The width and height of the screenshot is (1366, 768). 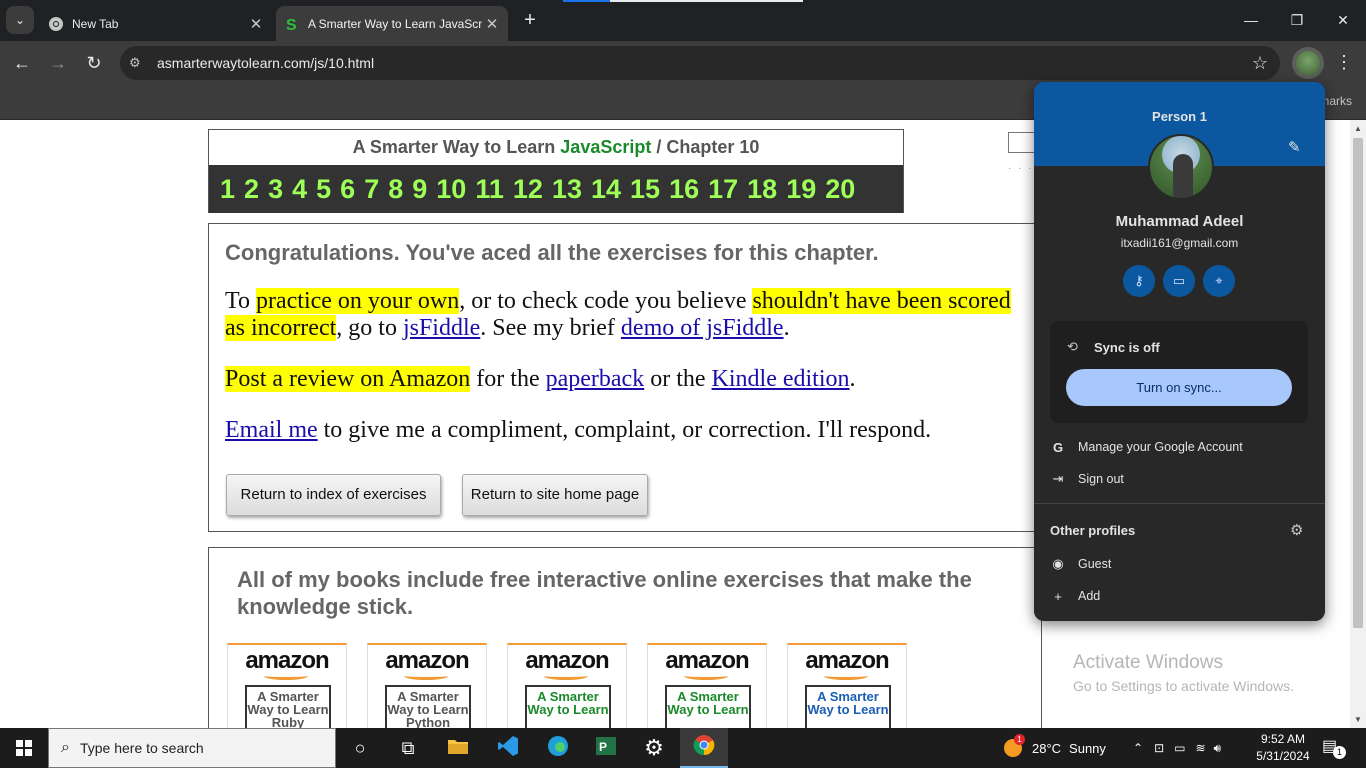 What do you see at coordinates (1179, 748) in the screenshot?
I see `battery-icon: ▭` at bounding box center [1179, 748].